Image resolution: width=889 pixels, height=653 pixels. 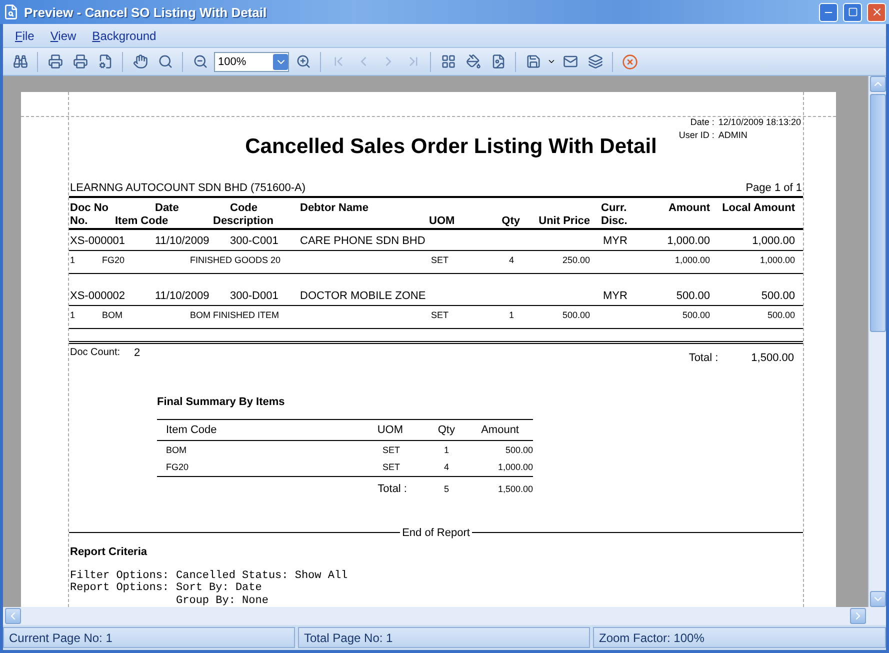 What do you see at coordinates (235, 259) in the screenshot?
I see `table-cell-text: FINISHED GOODS 20` at bounding box center [235, 259].